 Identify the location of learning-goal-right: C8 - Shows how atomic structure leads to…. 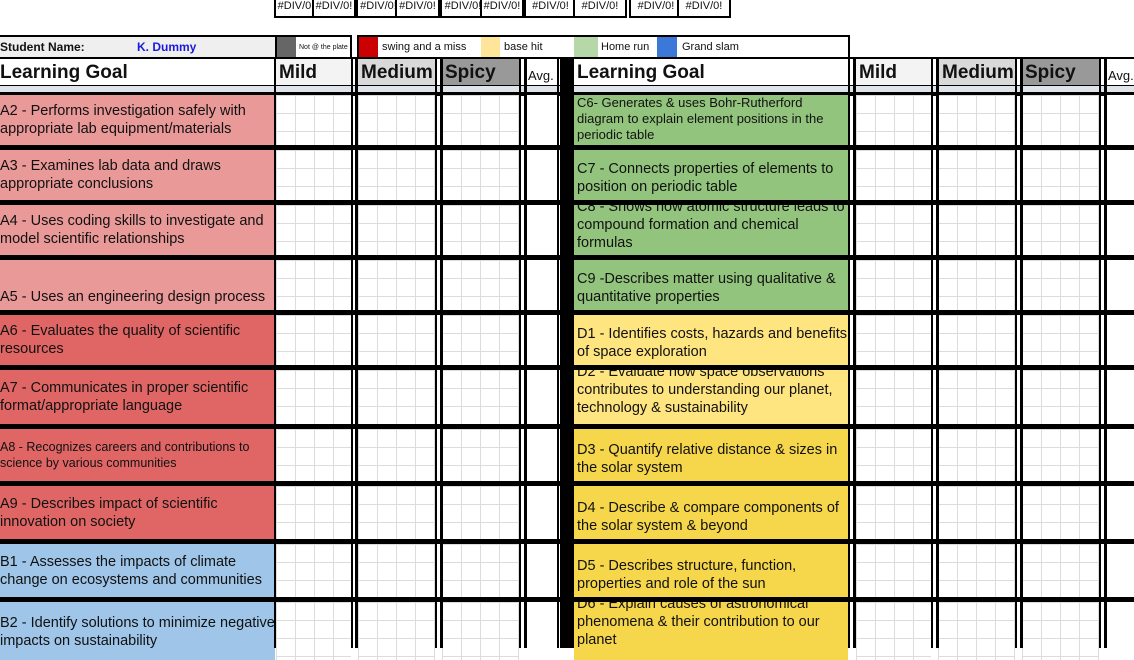
(711, 230).